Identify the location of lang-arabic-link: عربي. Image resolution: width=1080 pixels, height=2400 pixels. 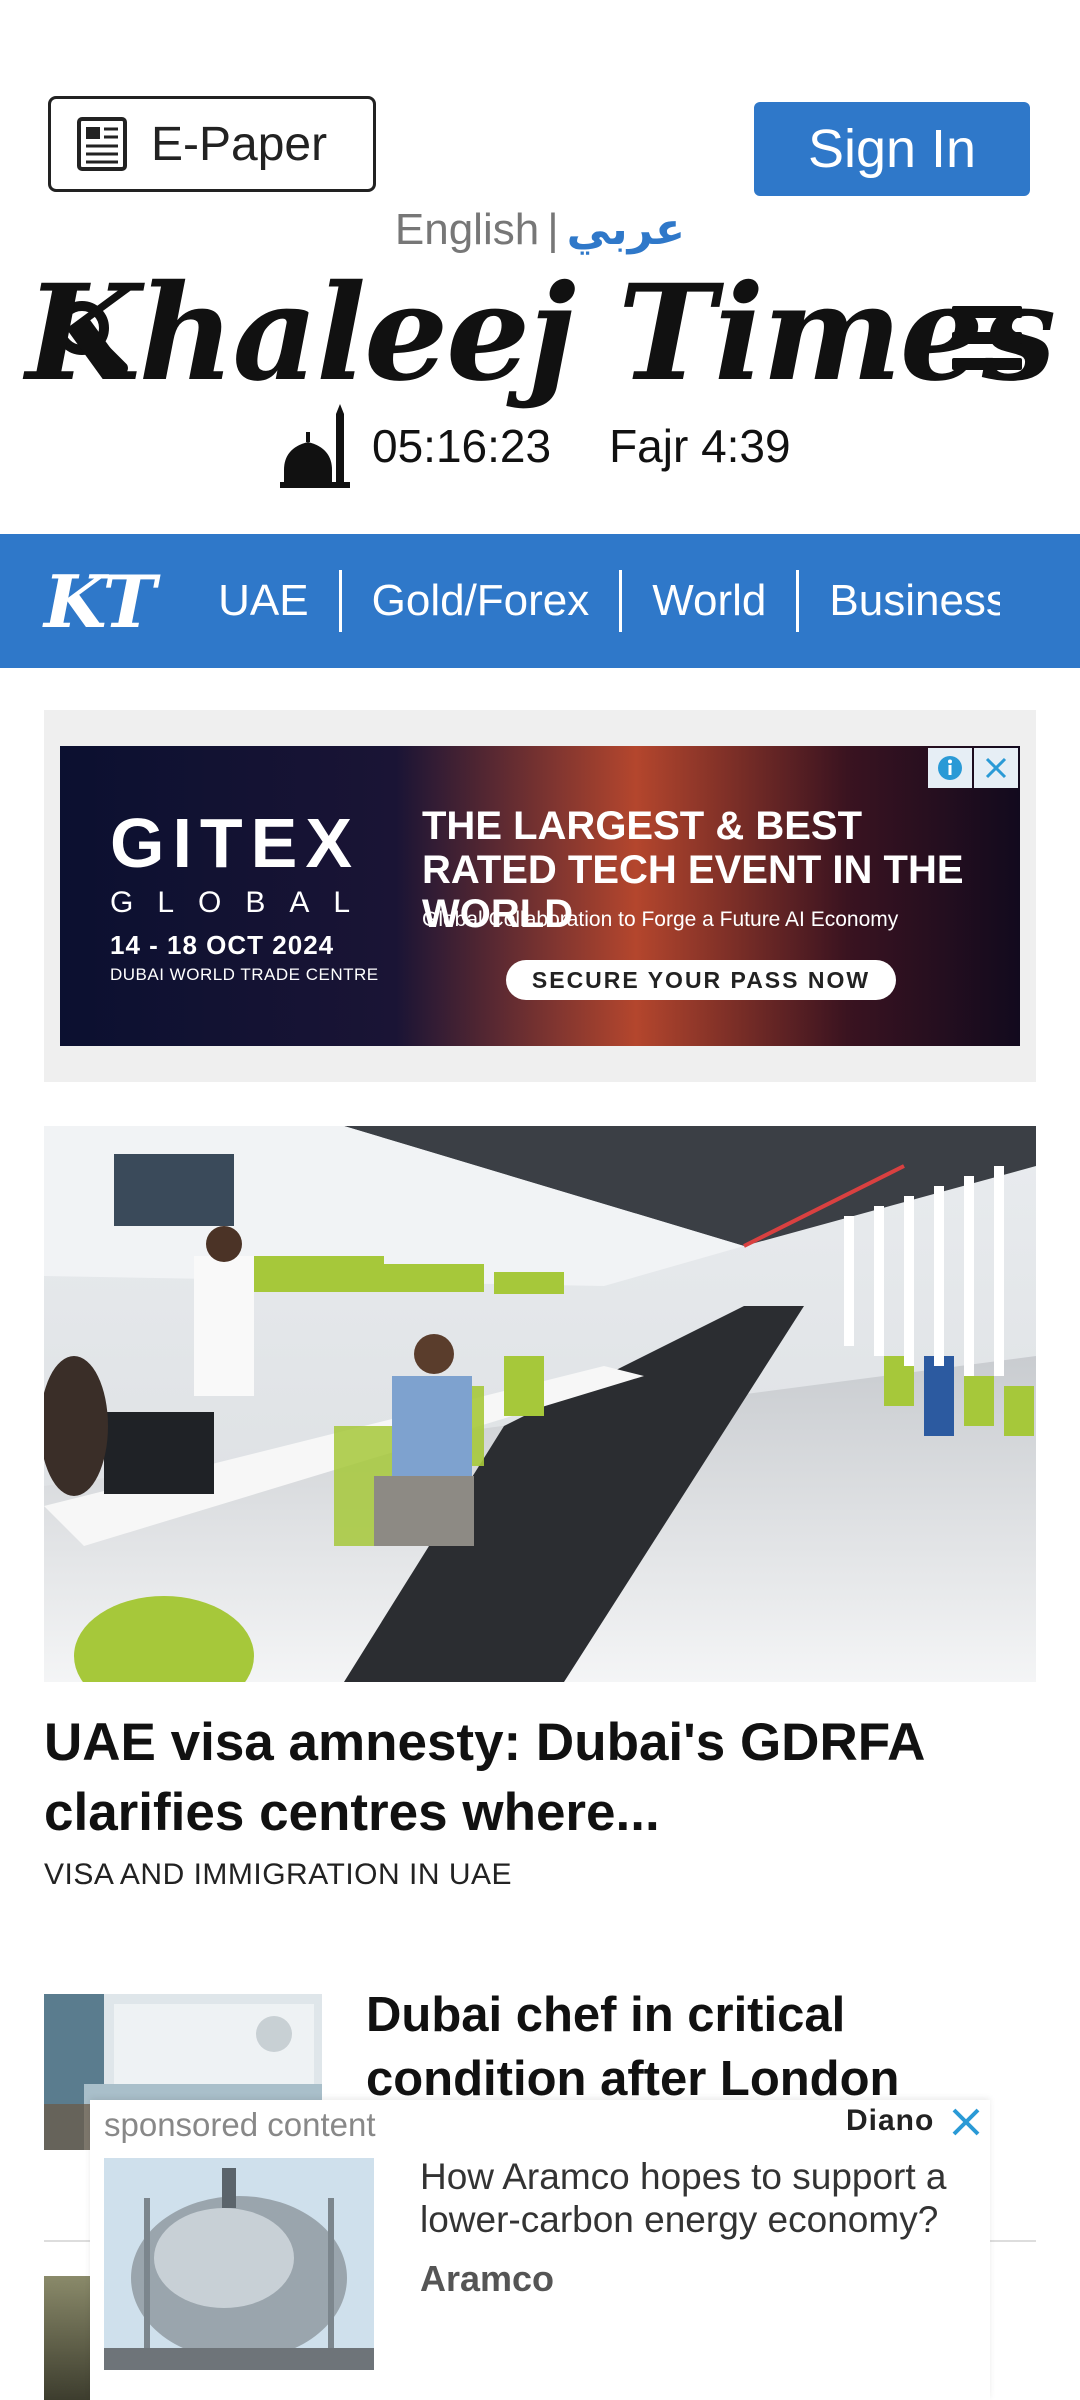
(626, 229).